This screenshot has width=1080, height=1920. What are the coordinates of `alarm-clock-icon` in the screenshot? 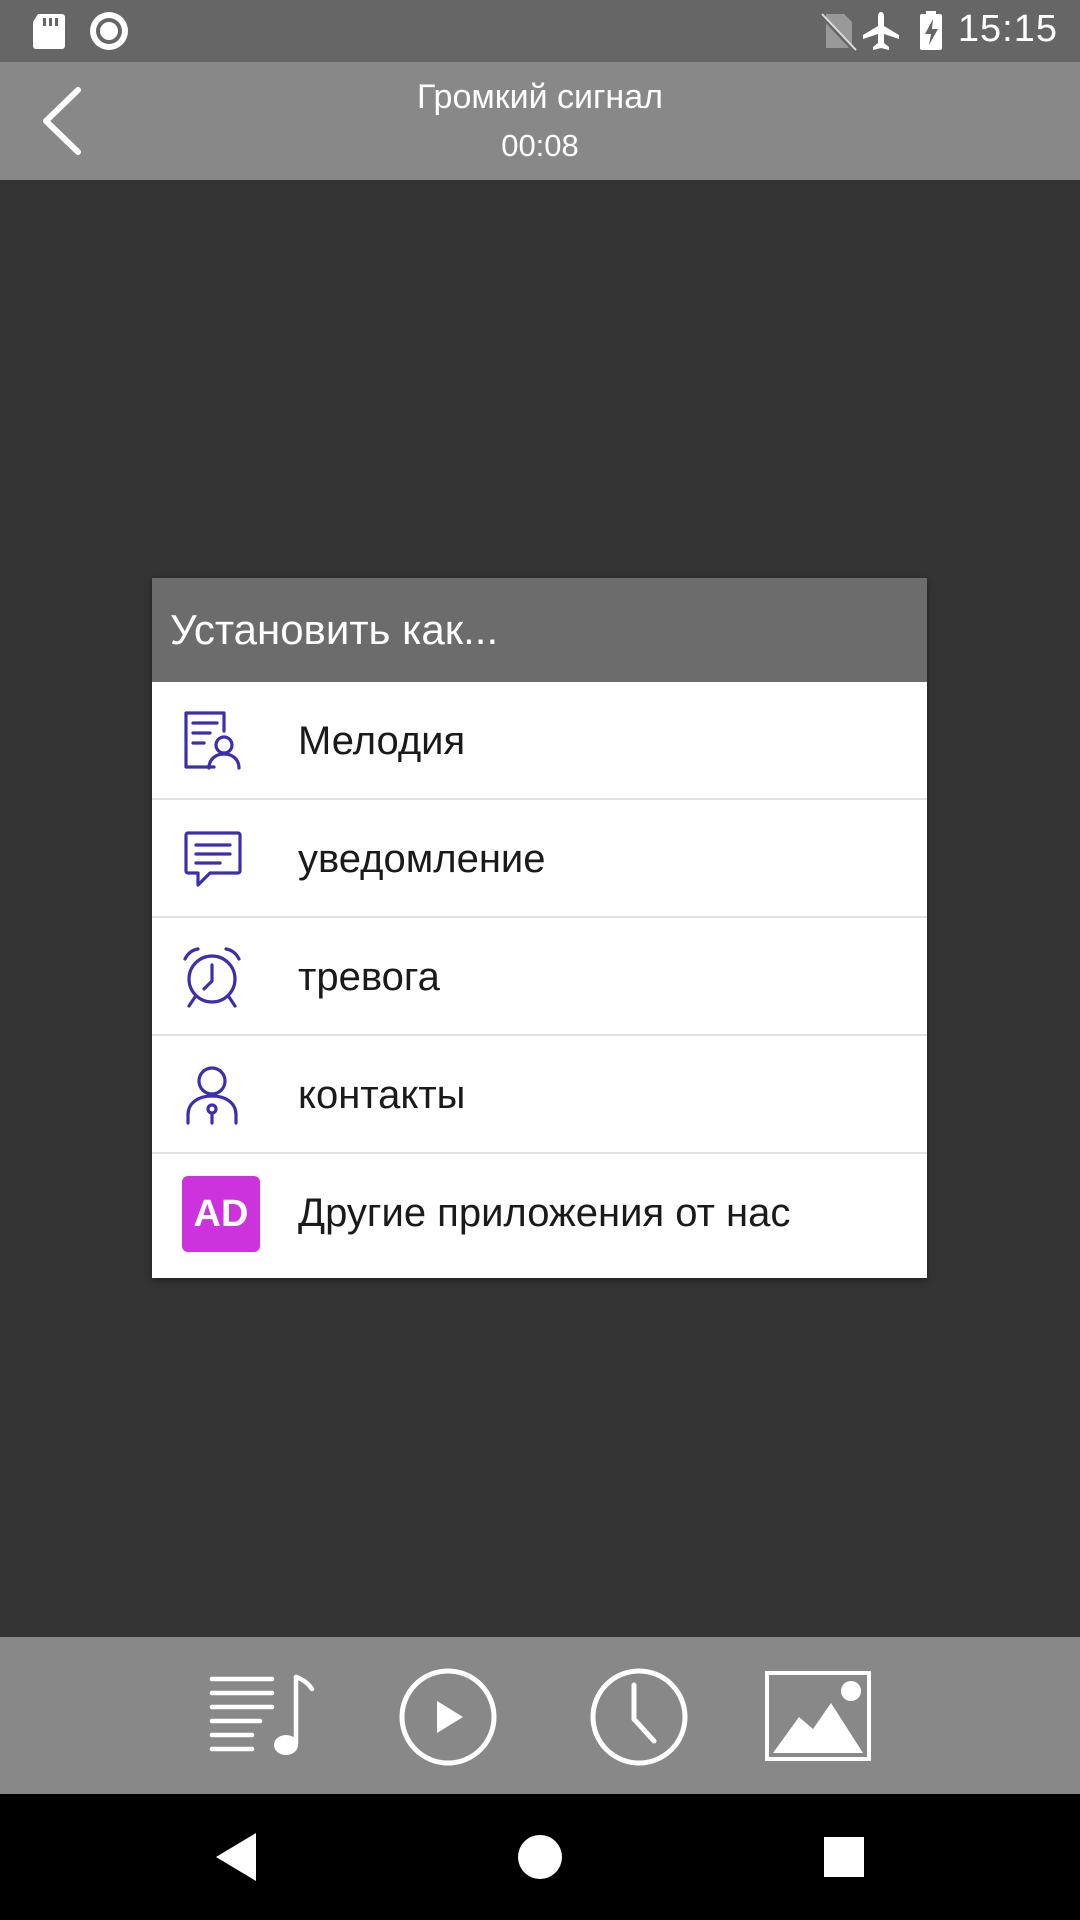 It's located at (212, 977).